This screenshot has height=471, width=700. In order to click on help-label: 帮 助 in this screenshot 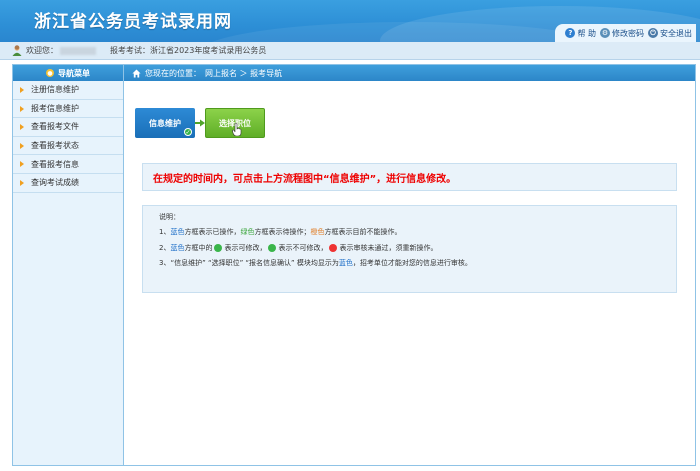, I will do `click(586, 33)`.